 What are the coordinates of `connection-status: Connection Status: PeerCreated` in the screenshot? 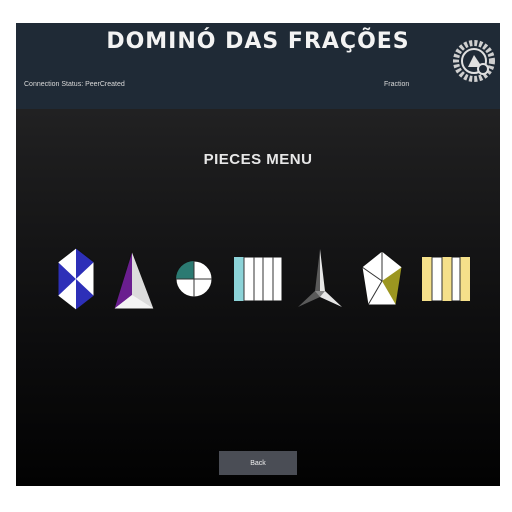 It's located at (74, 84).